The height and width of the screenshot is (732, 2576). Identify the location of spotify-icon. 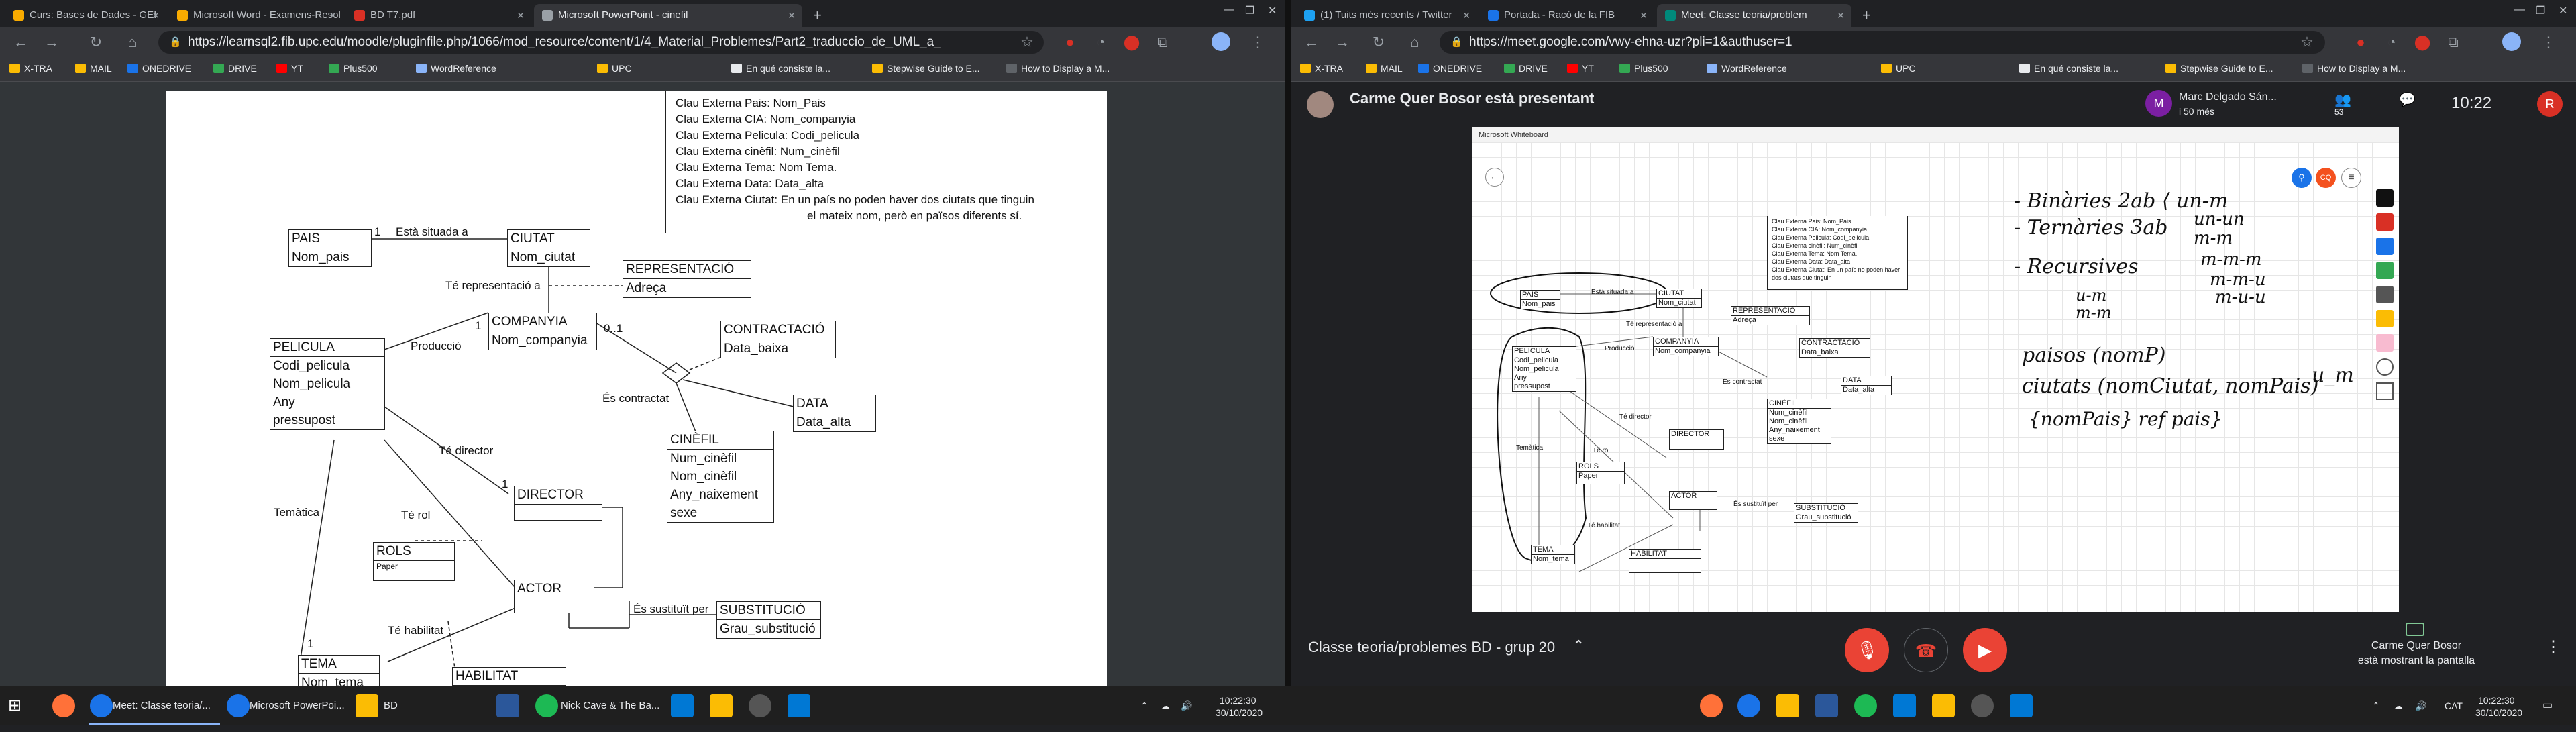
(1865, 705).